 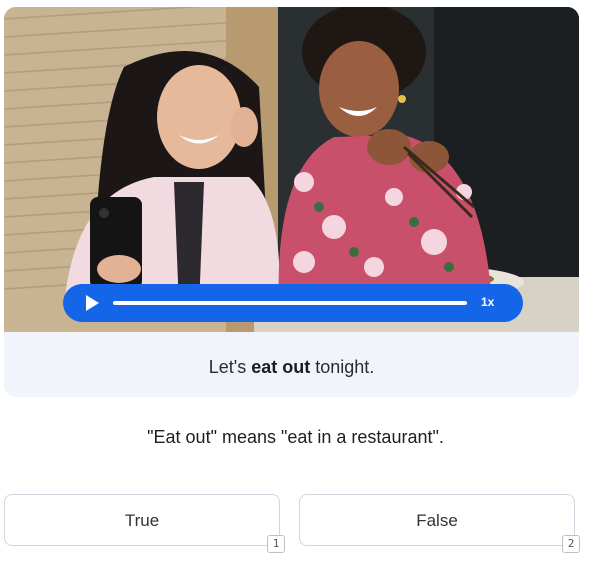 I want to click on answer-true-button: True 1, so click(x=144, y=523).